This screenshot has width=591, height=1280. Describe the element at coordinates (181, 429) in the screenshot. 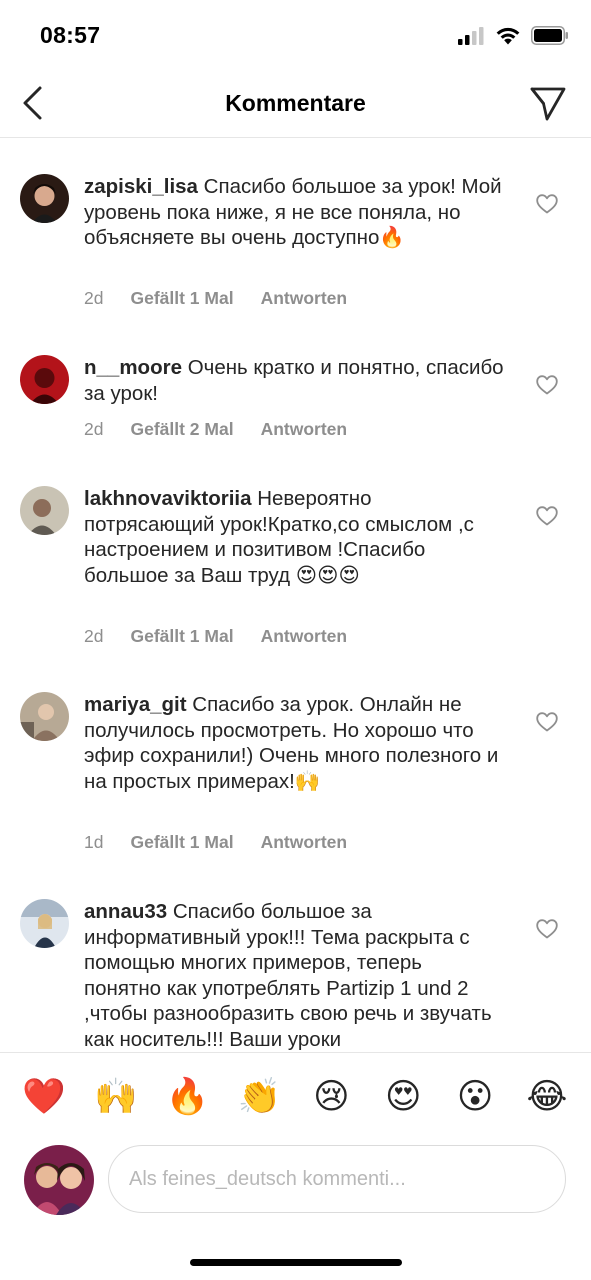

I see `likes-count-link: Gefällt 2 Mal` at that location.